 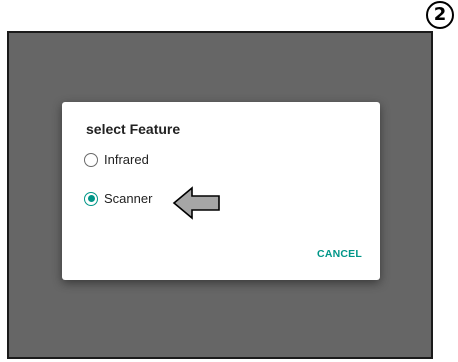 I want to click on option-infrared: Infrared, so click(x=116, y=159).